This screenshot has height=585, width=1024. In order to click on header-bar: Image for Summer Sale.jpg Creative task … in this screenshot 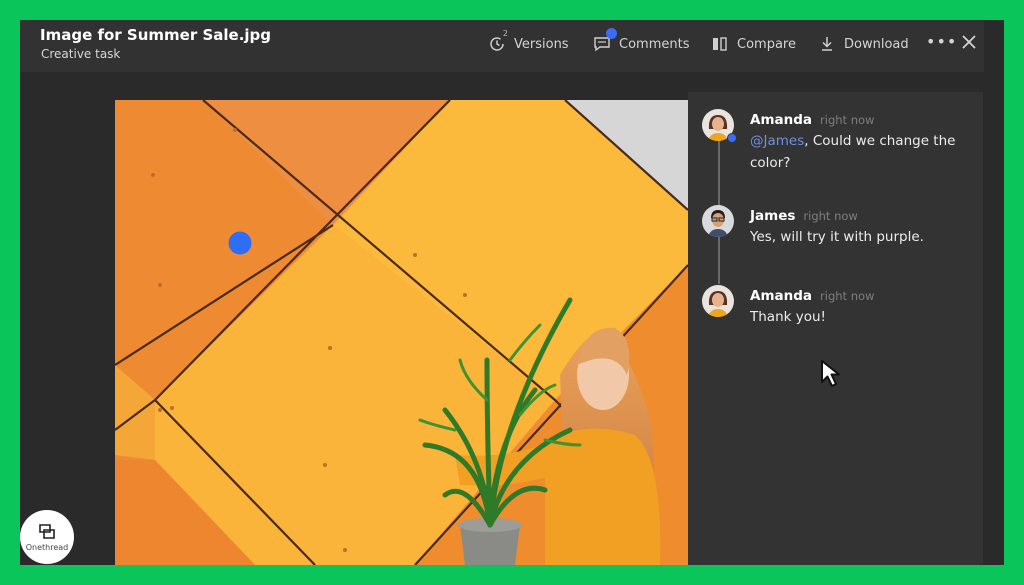, I will do `click(502, 46)`.